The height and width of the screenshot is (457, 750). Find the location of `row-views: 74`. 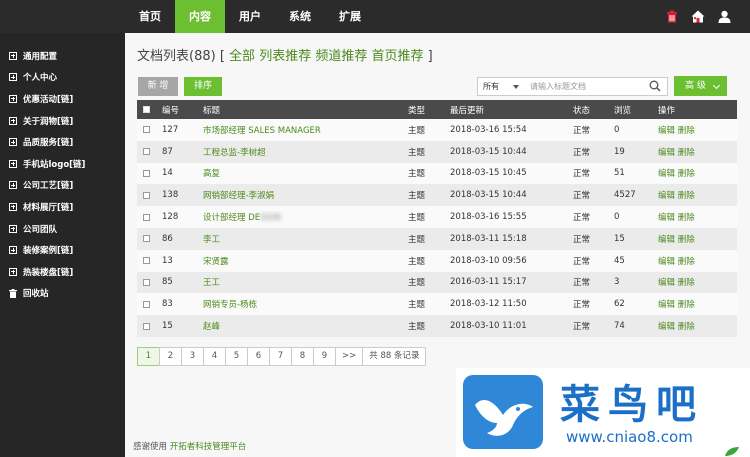

row-views: 74 is located at coordinates (619, 326).